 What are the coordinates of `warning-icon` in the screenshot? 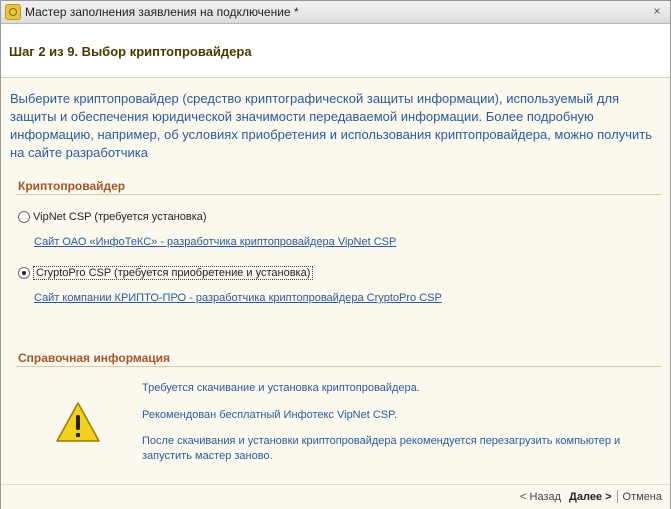 It's located at (78, 422).